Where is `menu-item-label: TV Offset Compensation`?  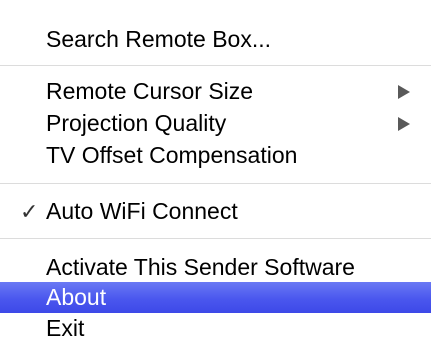 menu-item-label: TV Offset Compensation is located at coordinates (172, 155).